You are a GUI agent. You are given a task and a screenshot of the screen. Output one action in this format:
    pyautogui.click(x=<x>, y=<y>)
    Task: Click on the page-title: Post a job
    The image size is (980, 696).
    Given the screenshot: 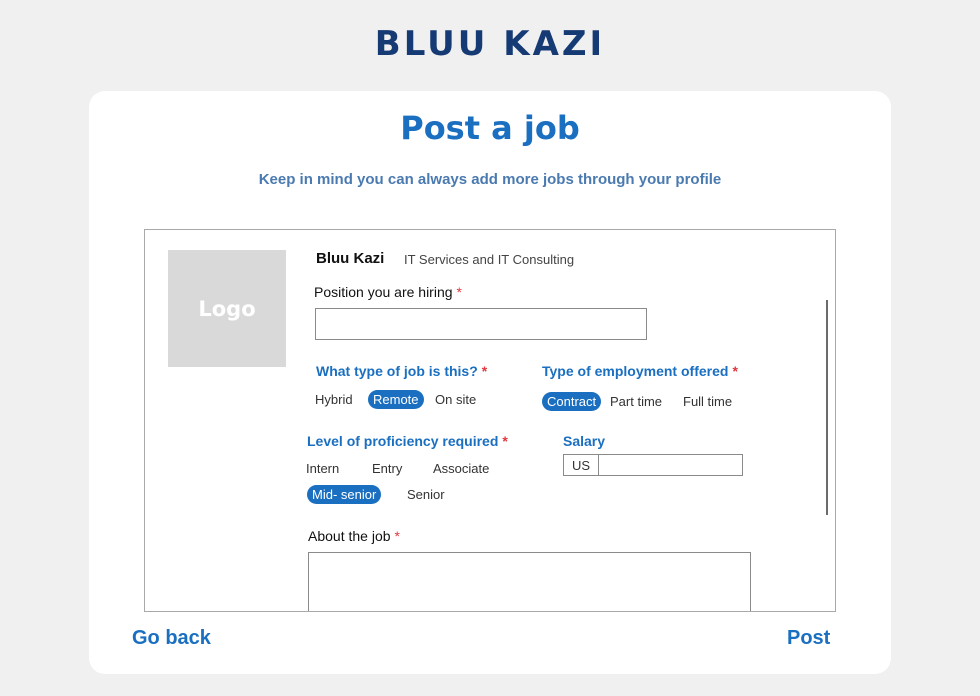 What is the action you would take?
    pyautogui.click(x=490, y=128)
    